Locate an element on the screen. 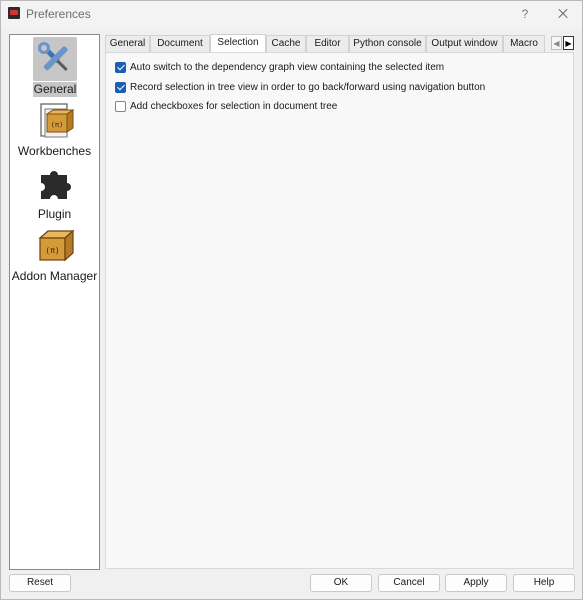 Image resolution: width=583 pixels, height=600 pixels. category-label: Plugin is located at coordinates (54, 214).